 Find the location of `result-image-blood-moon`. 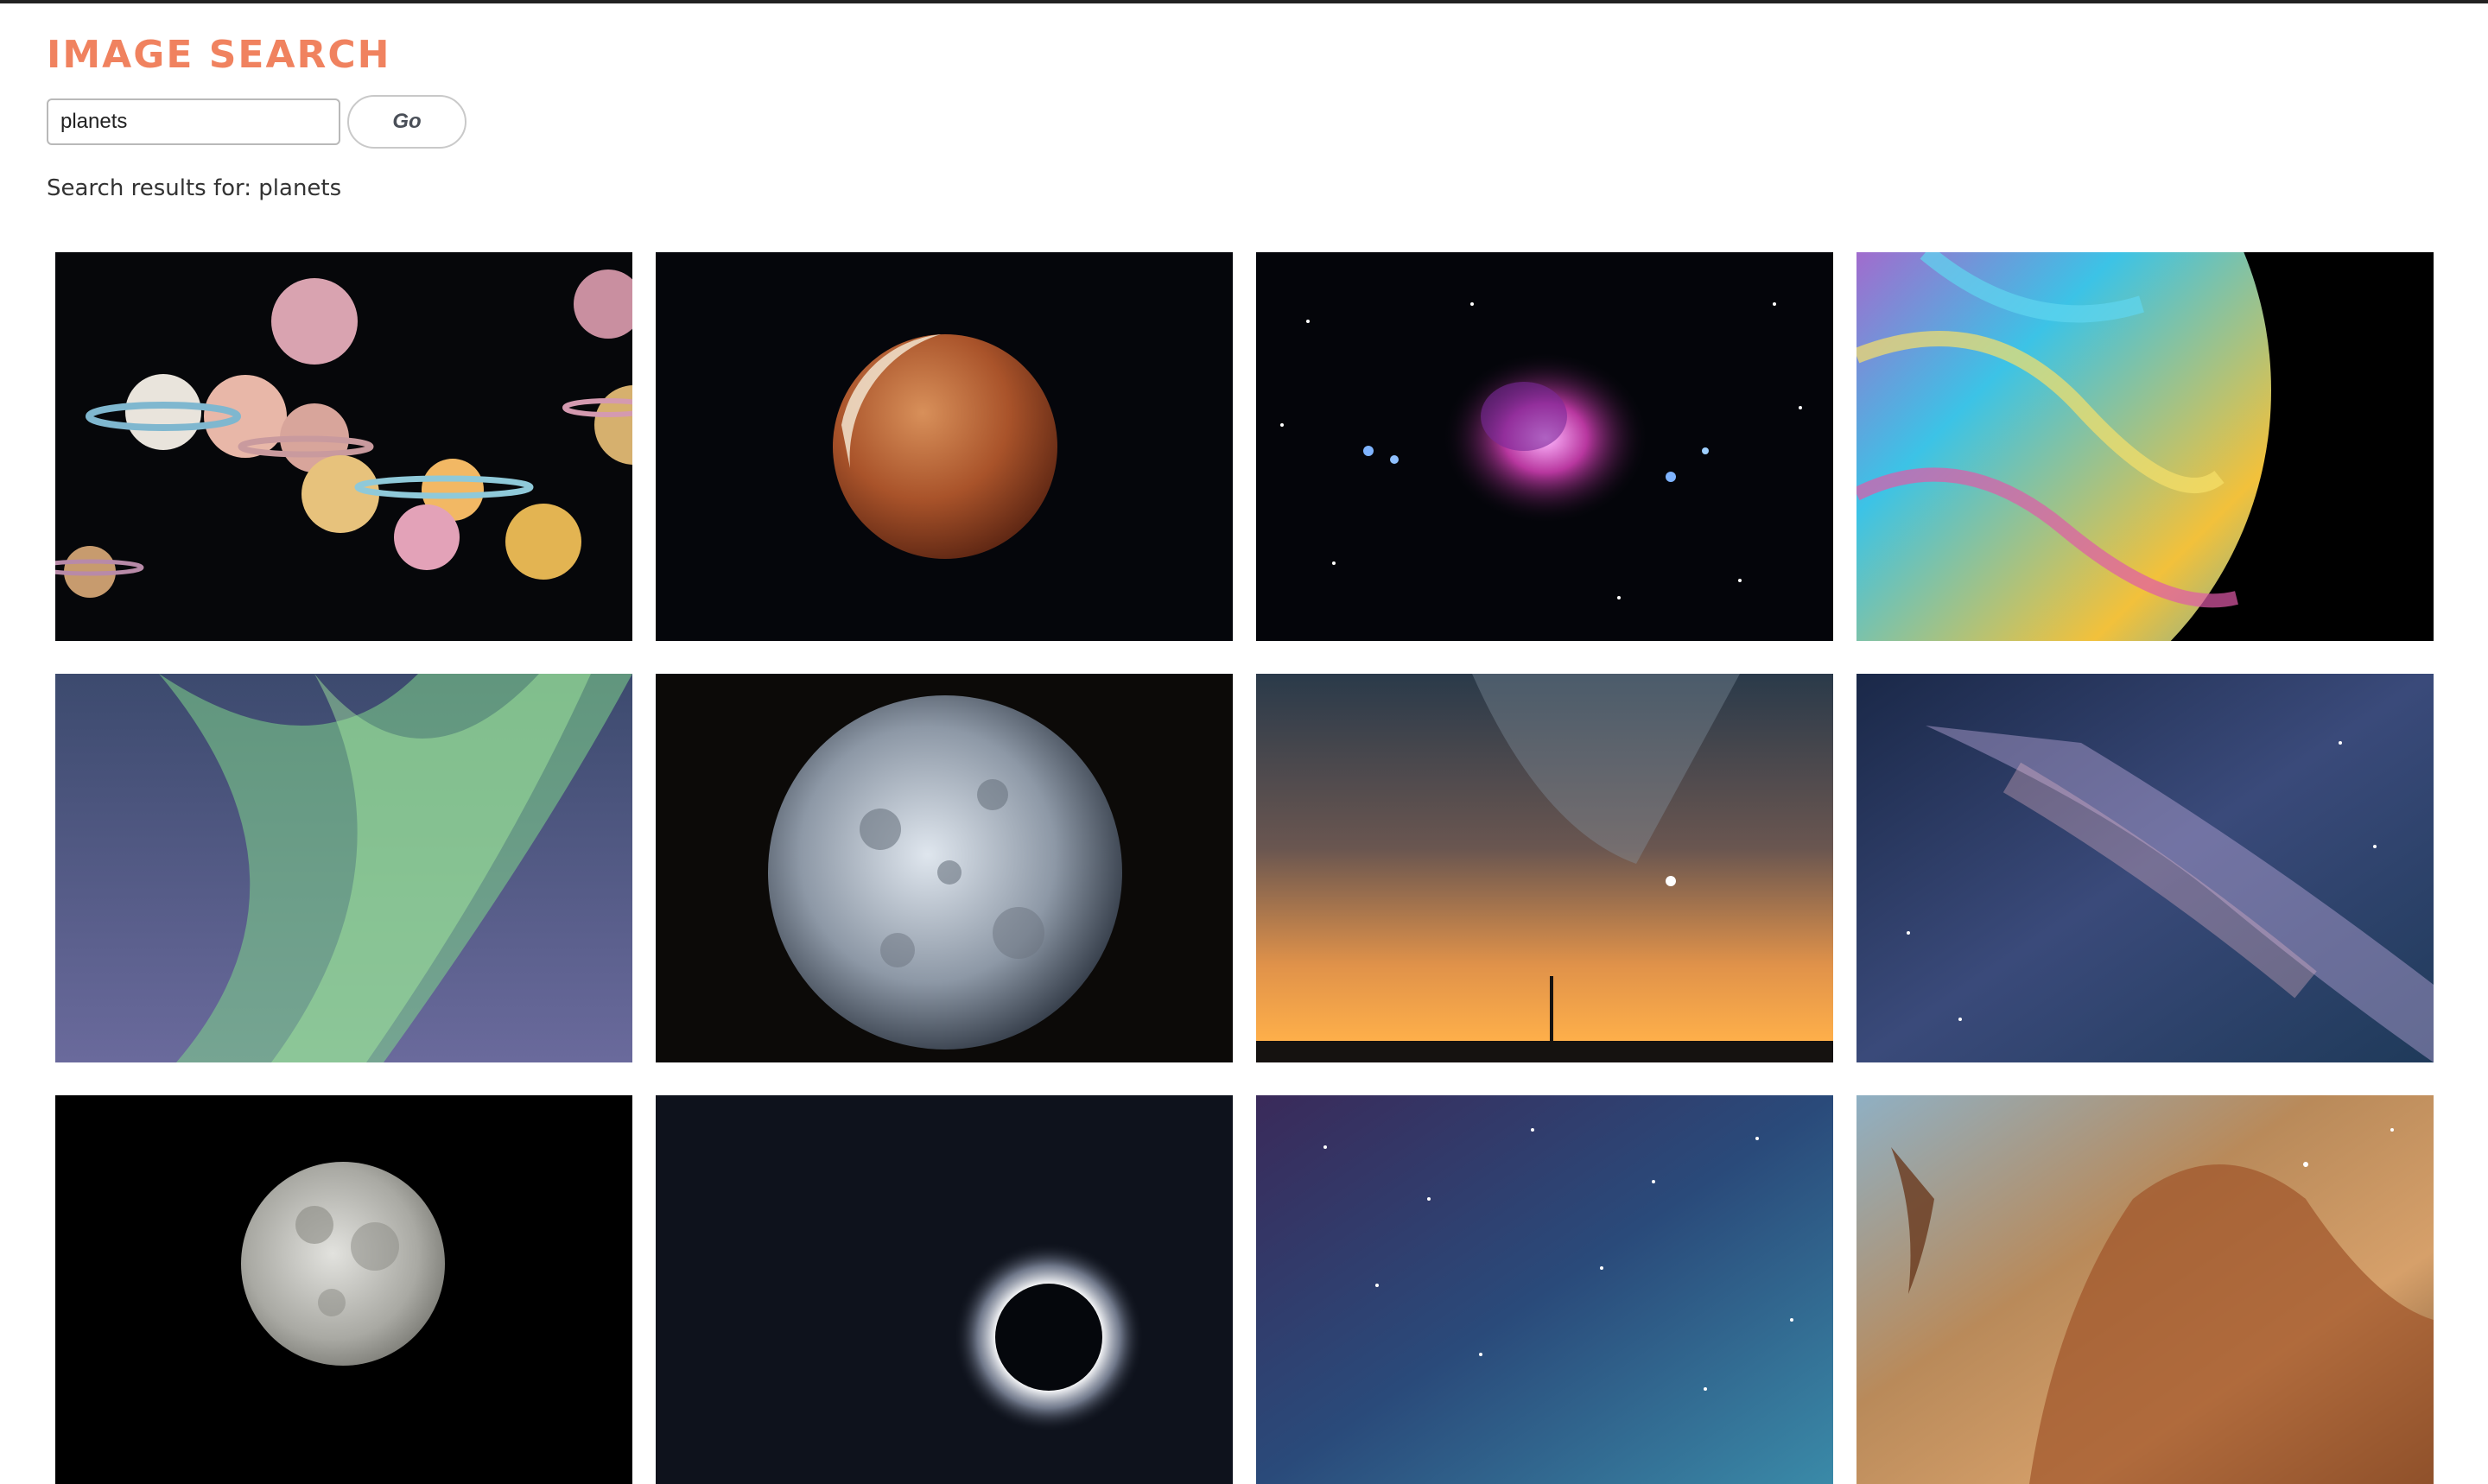

result-image-blood-moon is located at coordinates (944, 446).